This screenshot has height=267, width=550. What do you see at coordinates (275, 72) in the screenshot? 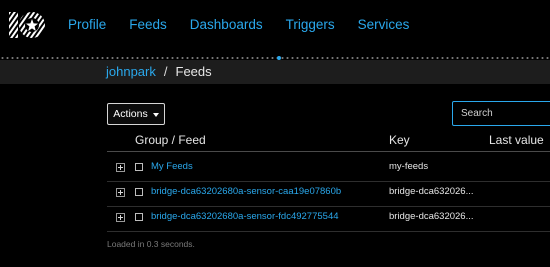
I see `breadcrumb-bar: johnpark / Feeds` at bounding box center [275, 72].